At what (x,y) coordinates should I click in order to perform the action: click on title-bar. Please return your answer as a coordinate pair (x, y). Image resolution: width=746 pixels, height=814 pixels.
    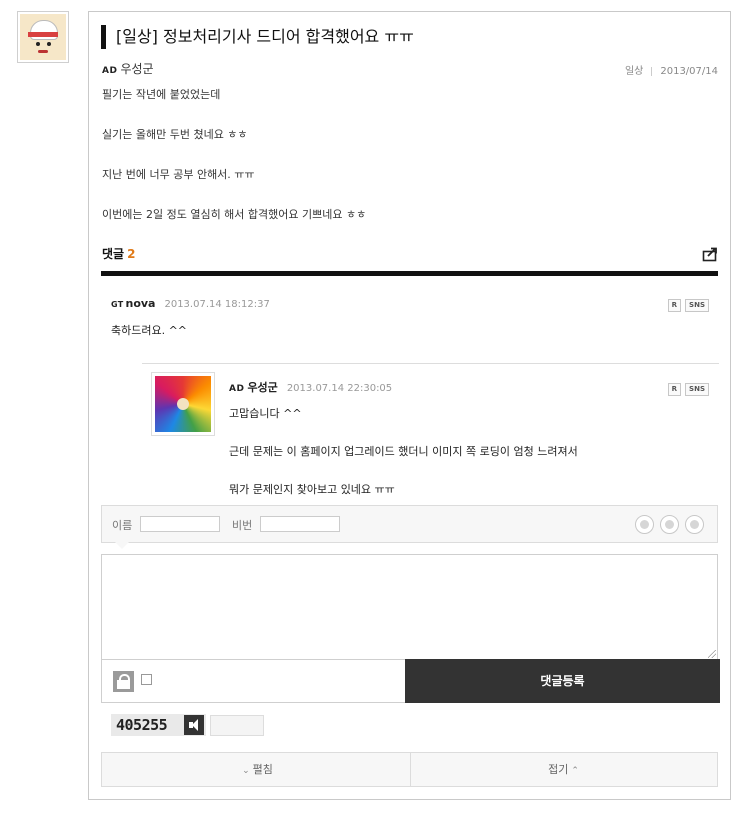
    Looking at the image, I should click on (103, 37).